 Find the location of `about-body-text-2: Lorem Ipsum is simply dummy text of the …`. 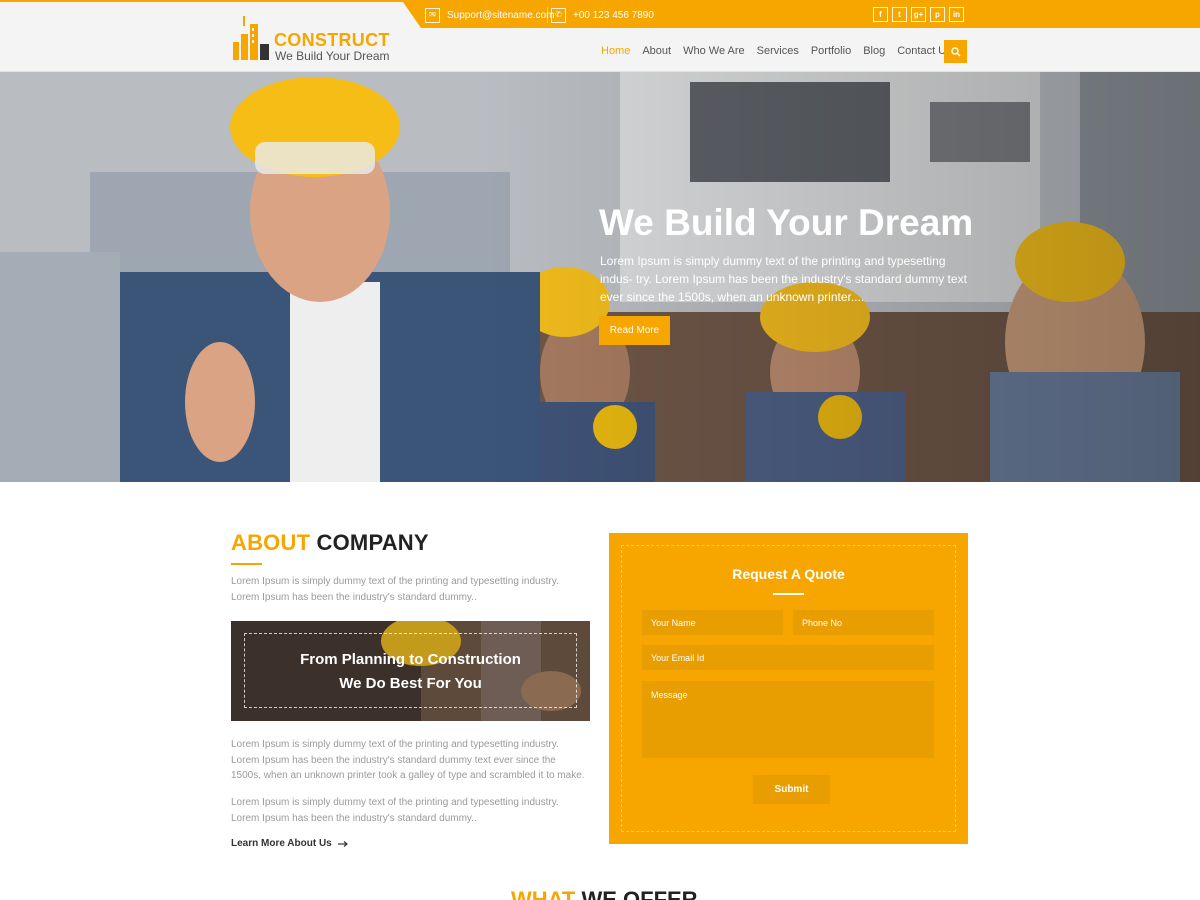

about-body-text-2: Lorem Ipsum is simply dummy text of the … is located at coordinates (395, 810).